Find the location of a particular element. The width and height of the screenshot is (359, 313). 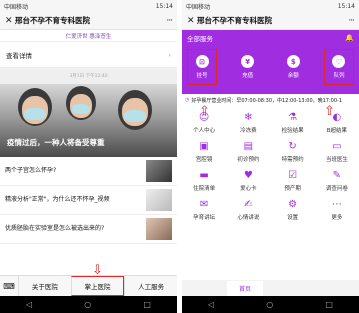

flask-icon: ⚗ is located at coordinates (293, 117).